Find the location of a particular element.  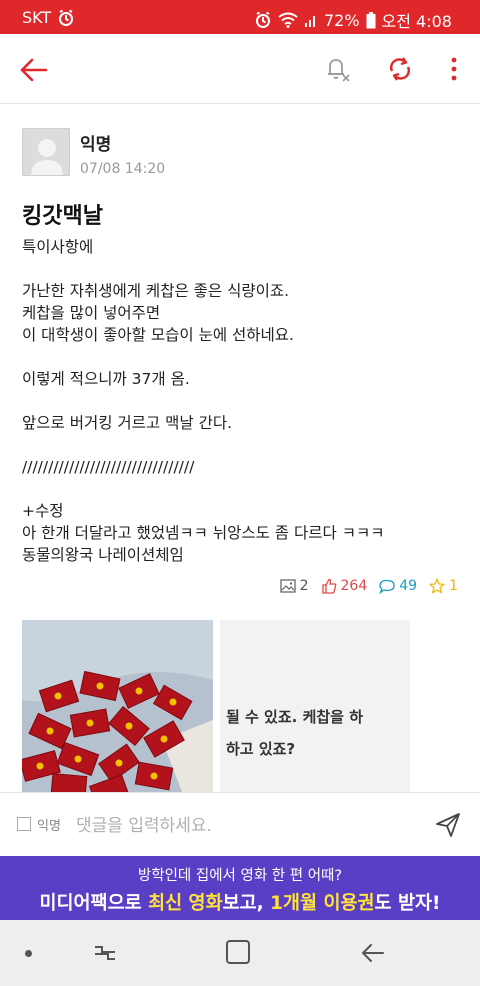

arrow-left-icon is located at coordinates (34, 70).